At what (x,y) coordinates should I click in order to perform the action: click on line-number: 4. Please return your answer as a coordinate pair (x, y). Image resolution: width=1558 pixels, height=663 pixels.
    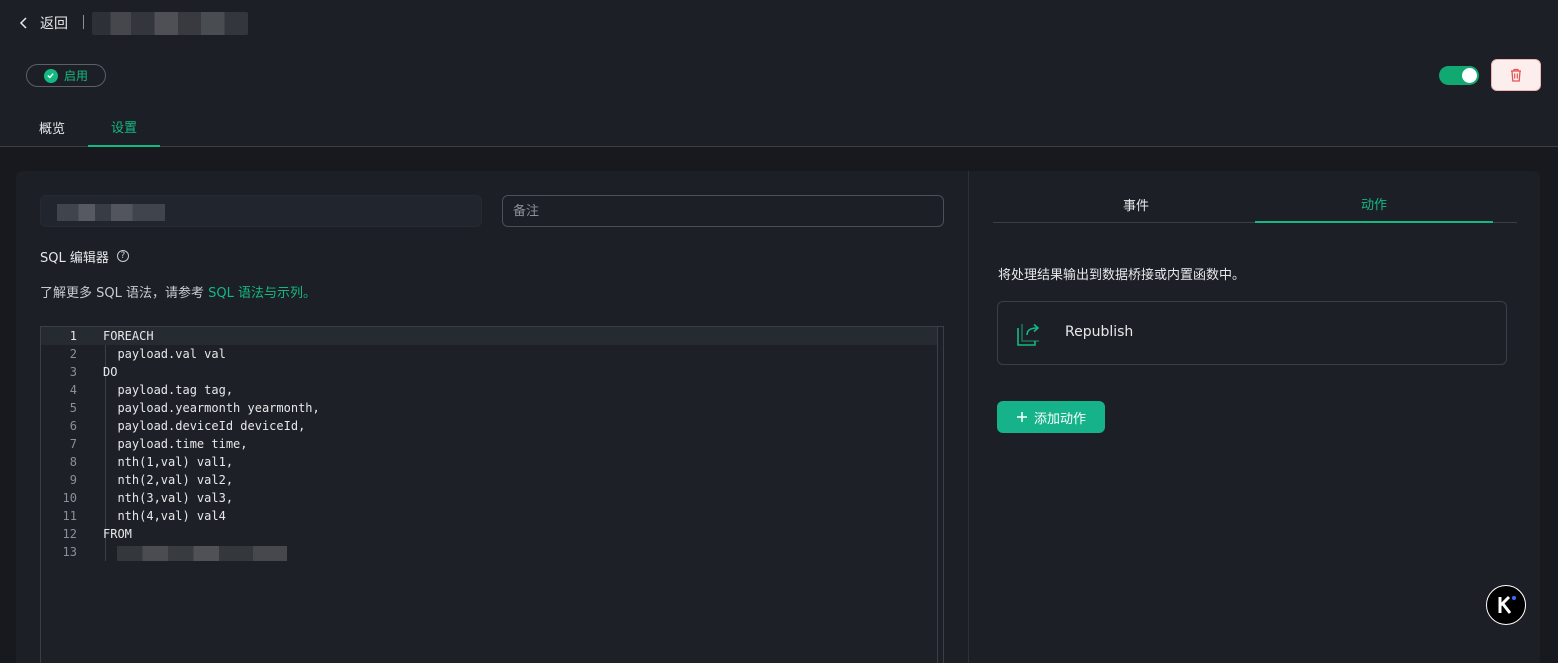
    Looking at the image, I should click on (73, 390).